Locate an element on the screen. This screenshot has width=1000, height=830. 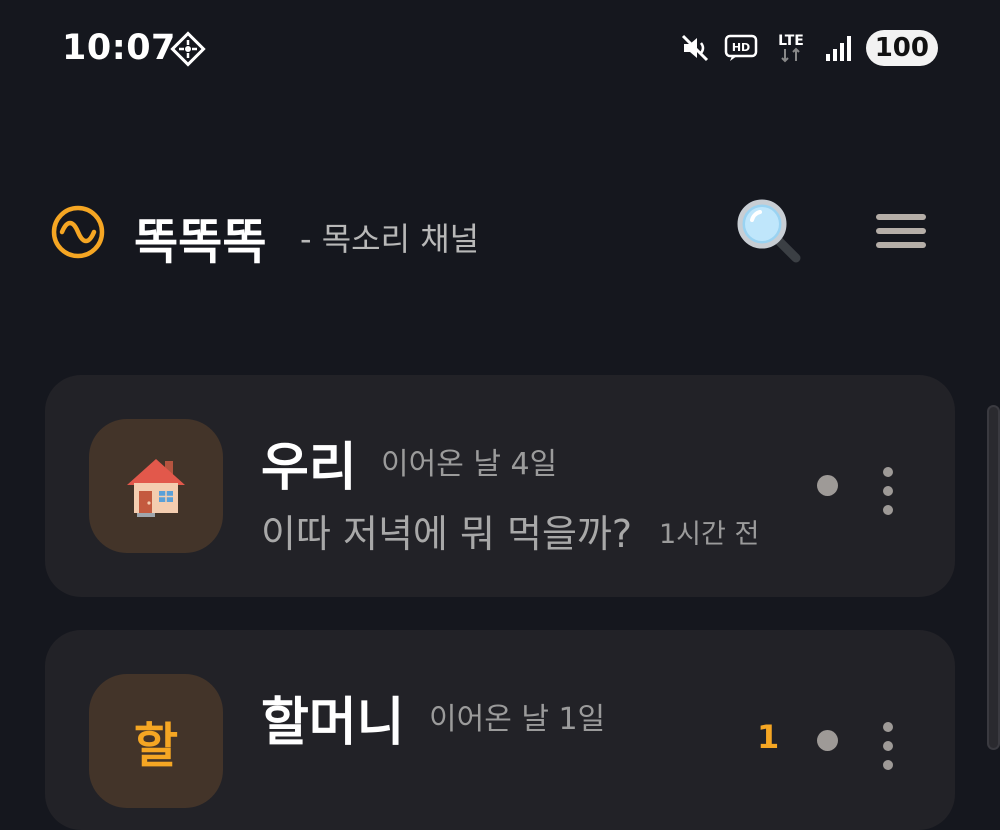
unread-count: 1 is located at coordinates (768, 737).